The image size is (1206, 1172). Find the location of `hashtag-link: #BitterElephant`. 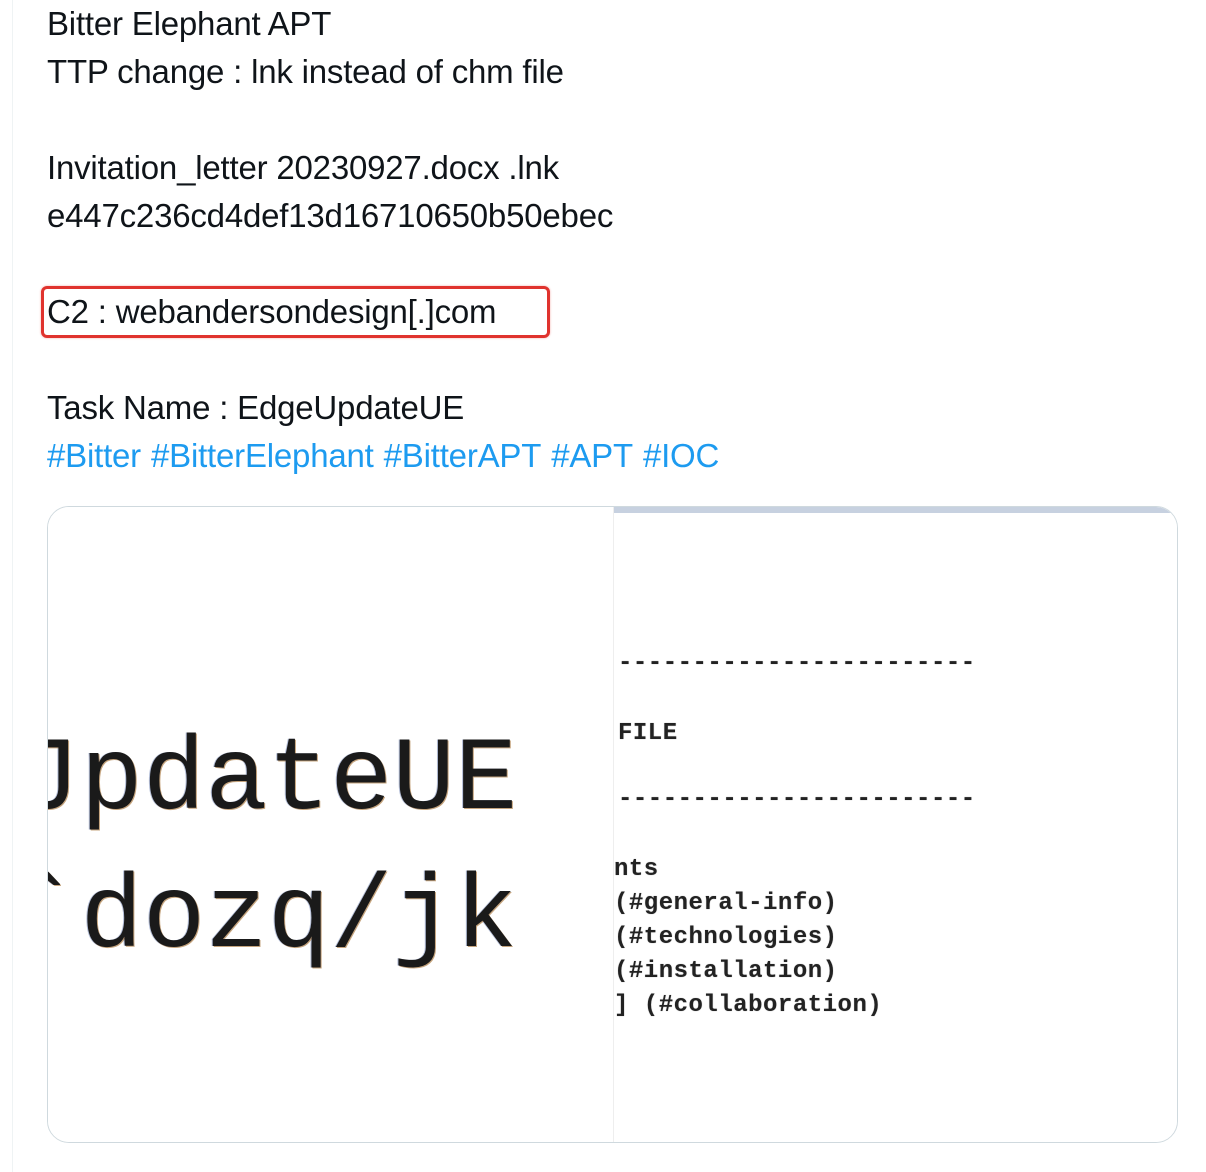

hashtag-link: #BitterElephant is located at coordinates (262, 455).